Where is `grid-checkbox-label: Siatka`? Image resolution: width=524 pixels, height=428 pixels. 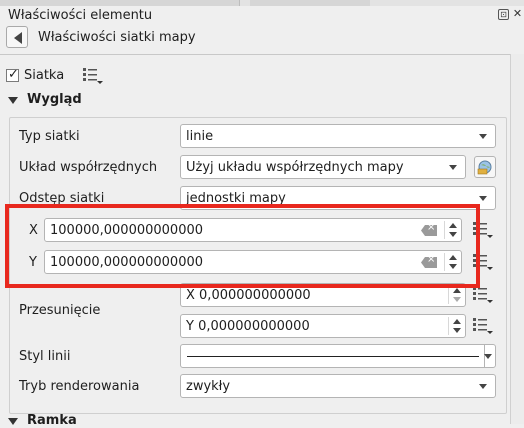
grid-checkbox-label: Siatka is located at coordinates (44, 75).